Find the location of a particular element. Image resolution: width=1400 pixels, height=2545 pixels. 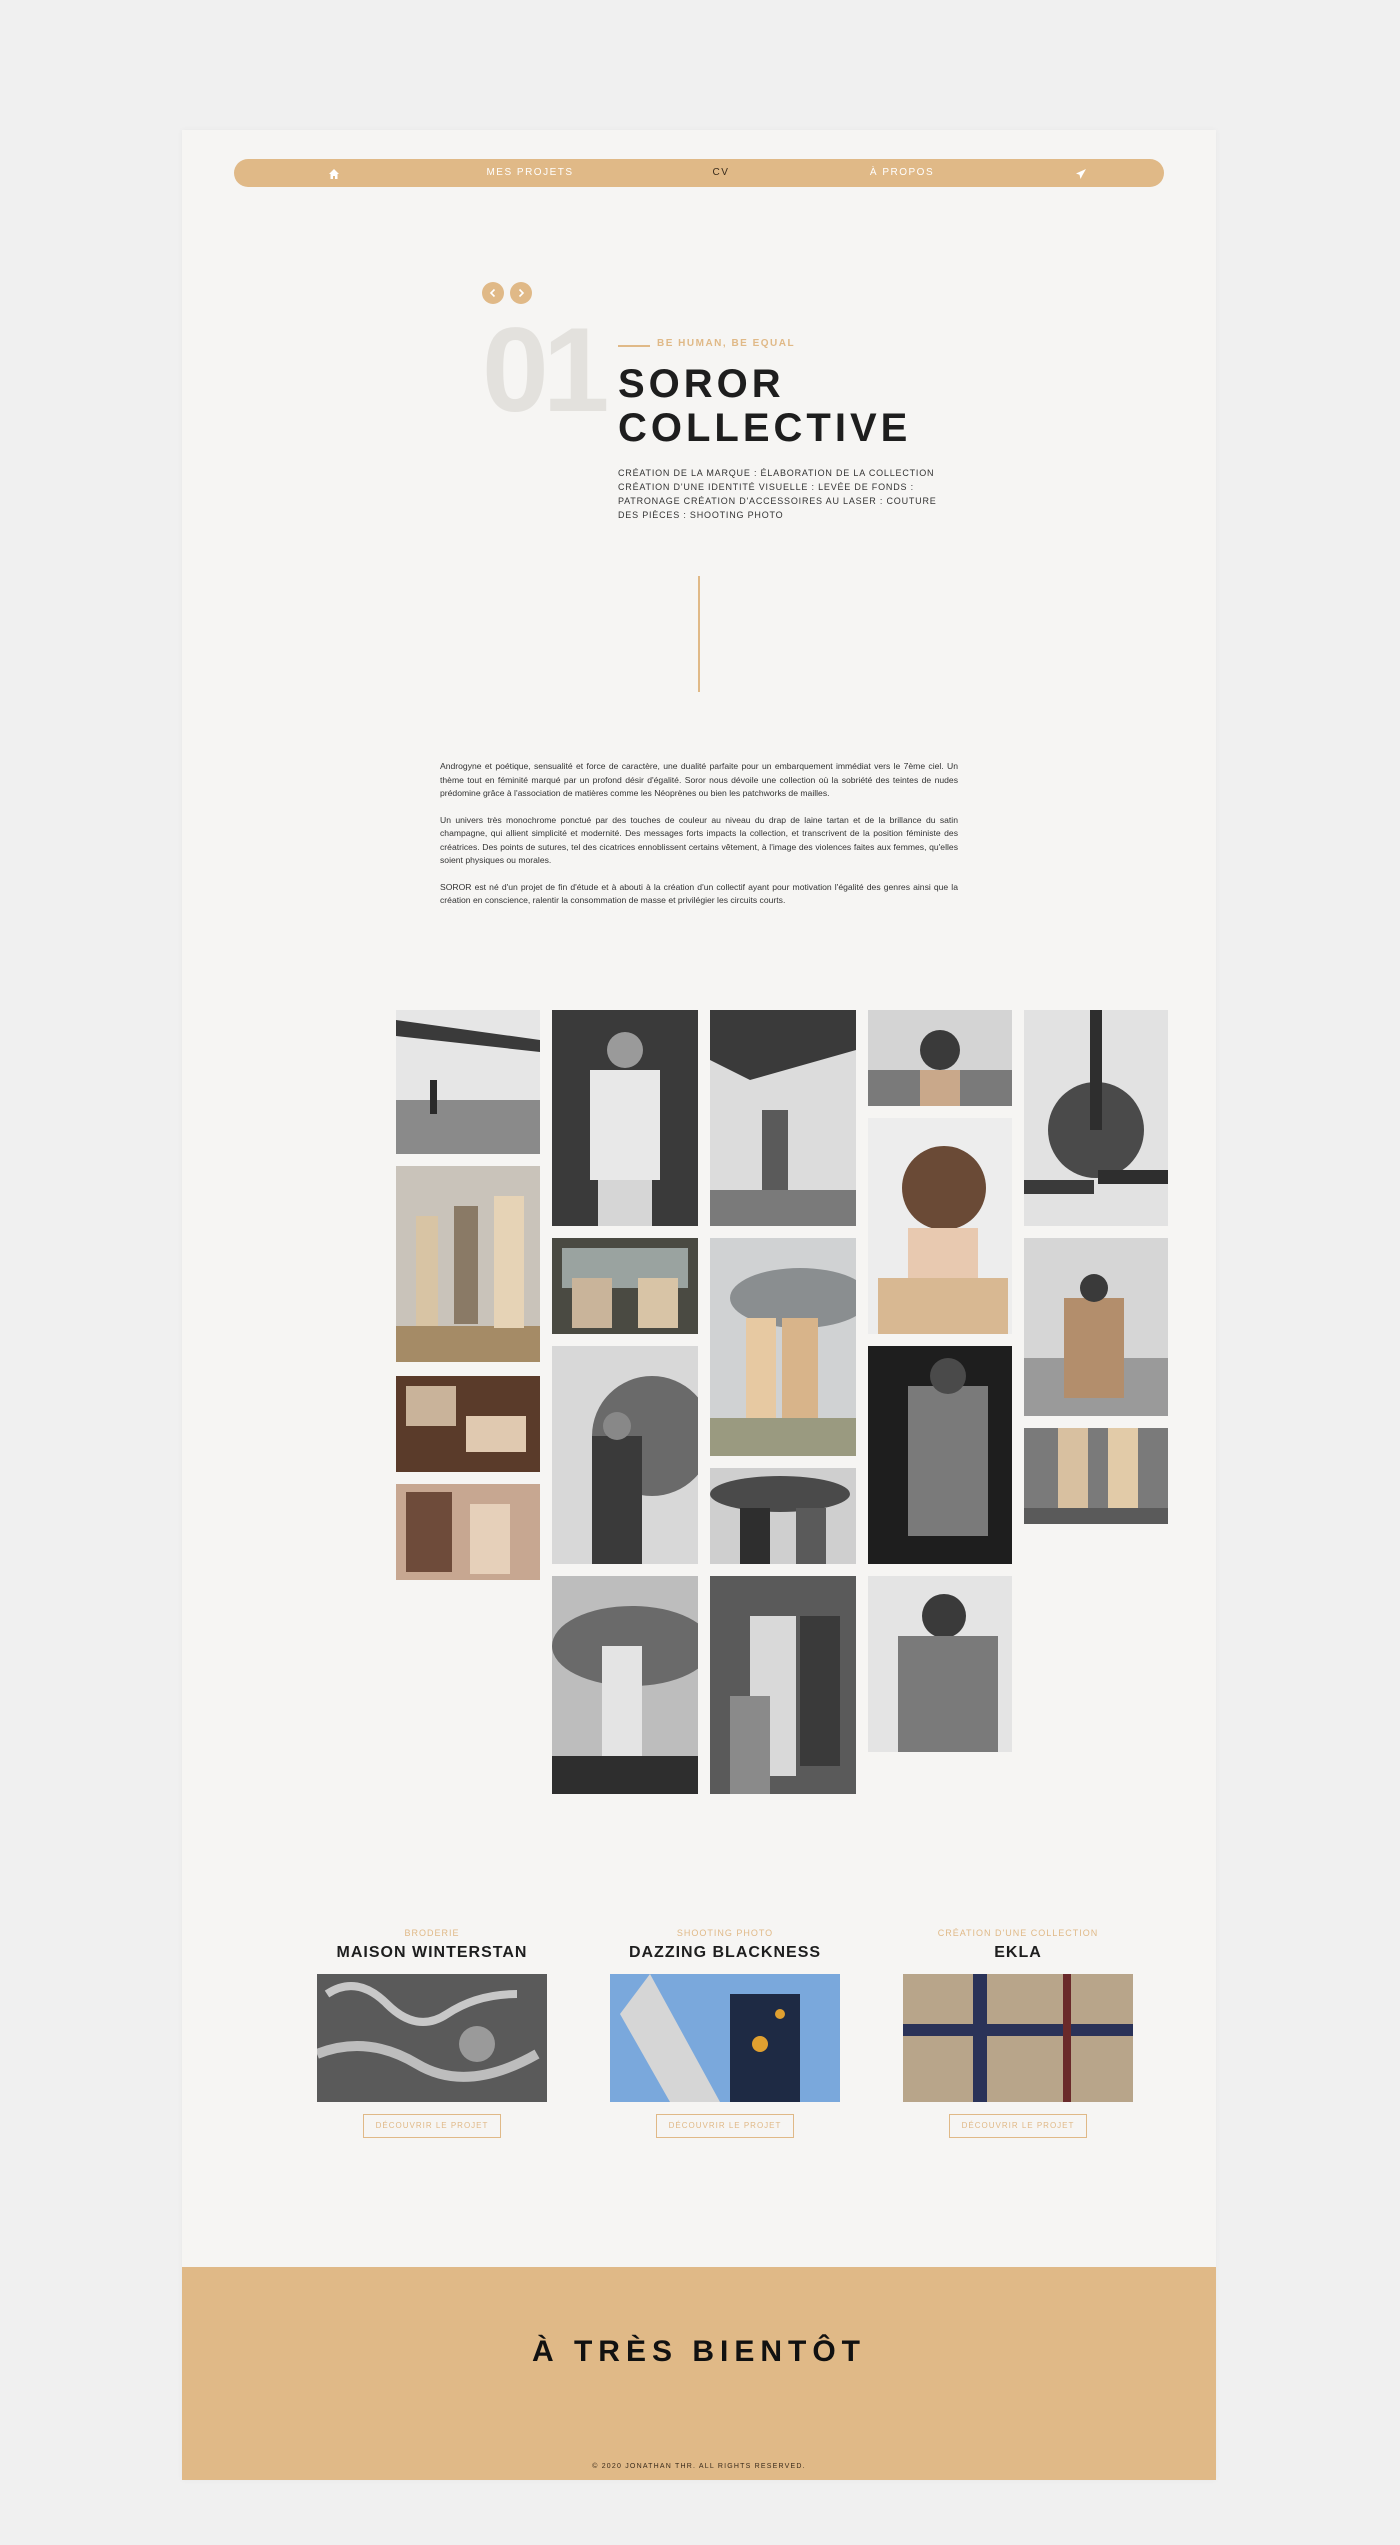

project-title-line2: COLLECTIVE is located at coordinates (765, 428).